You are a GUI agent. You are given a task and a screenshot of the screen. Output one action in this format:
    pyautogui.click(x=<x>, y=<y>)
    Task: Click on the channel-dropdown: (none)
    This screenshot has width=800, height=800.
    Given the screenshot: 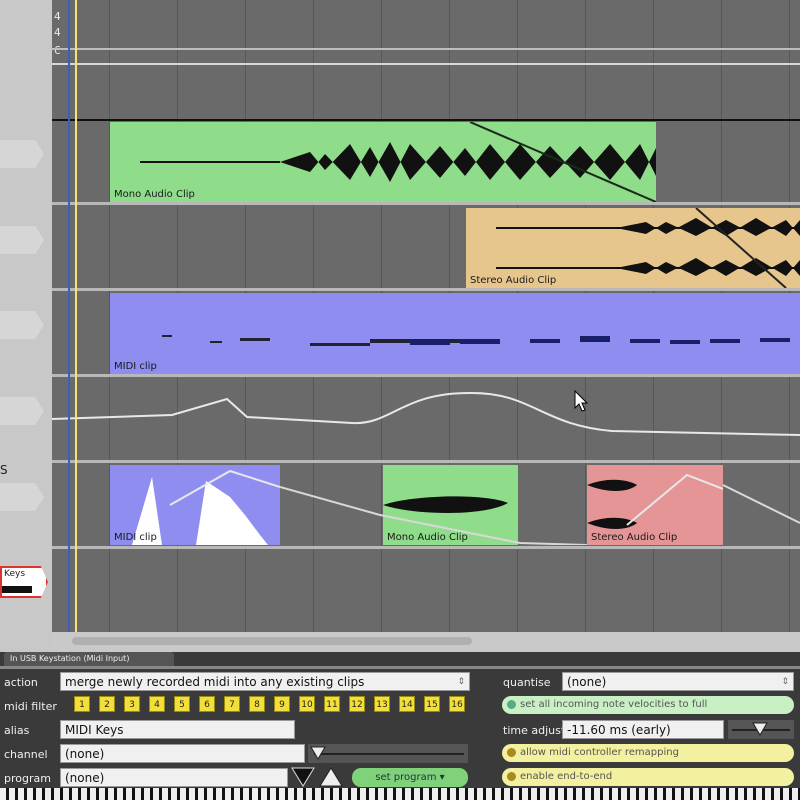 What is the action you would take?
    pyautogui.click(x=182, y=753)
    